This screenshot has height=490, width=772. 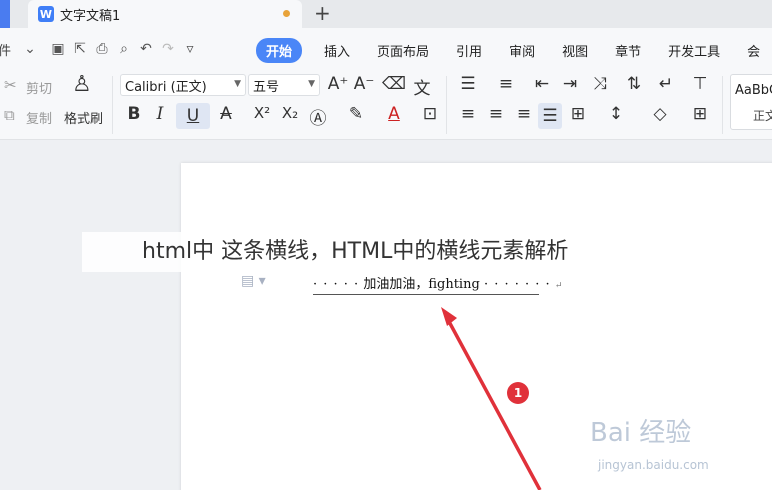 What do you see at coordinates (653, 465) in the screenshot?
I see `baidu-watermark-url: jingyan.baidu.com` at bounding box center [653, 465].